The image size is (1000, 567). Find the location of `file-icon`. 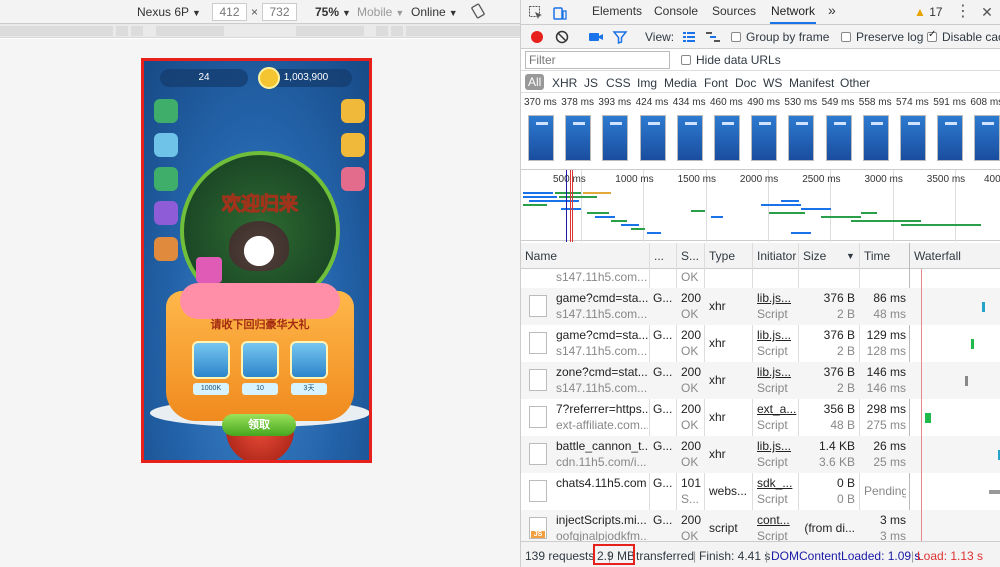

file-icon is located at coordinates (538, 491).